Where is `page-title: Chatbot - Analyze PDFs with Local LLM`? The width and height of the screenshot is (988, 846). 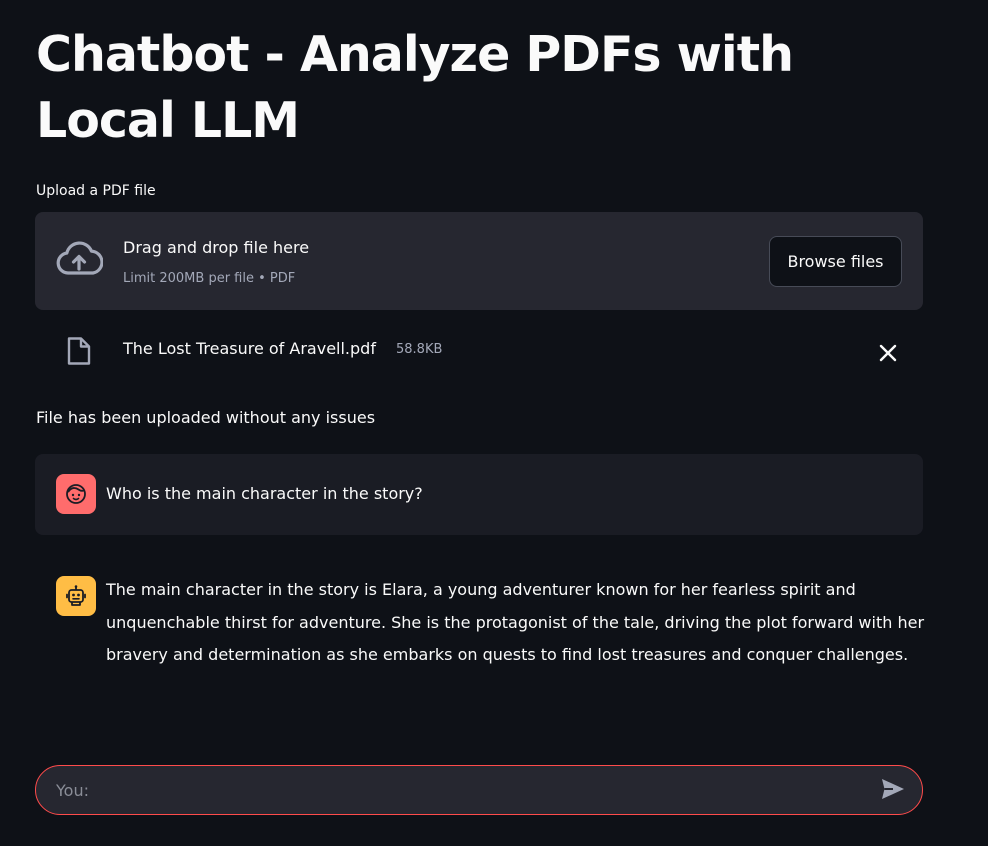 page-title: Chatbot - Analyze PDFs with Local LLM is located at coordinates (415, 87).